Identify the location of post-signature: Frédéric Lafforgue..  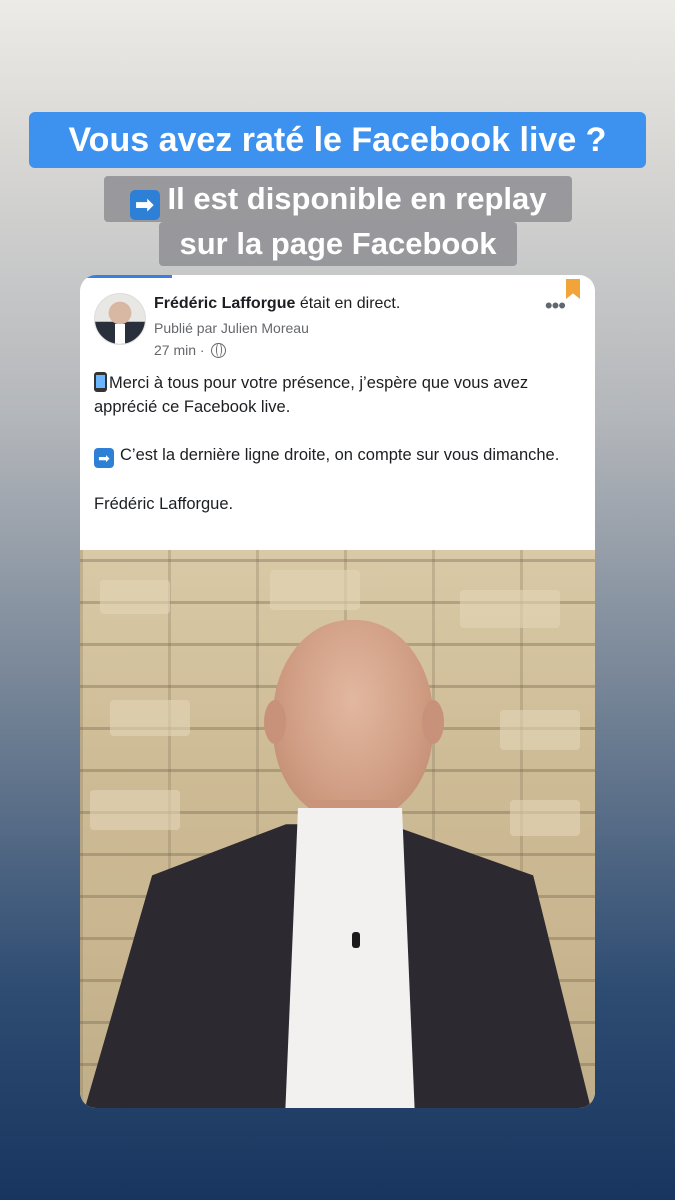
(164, 504).